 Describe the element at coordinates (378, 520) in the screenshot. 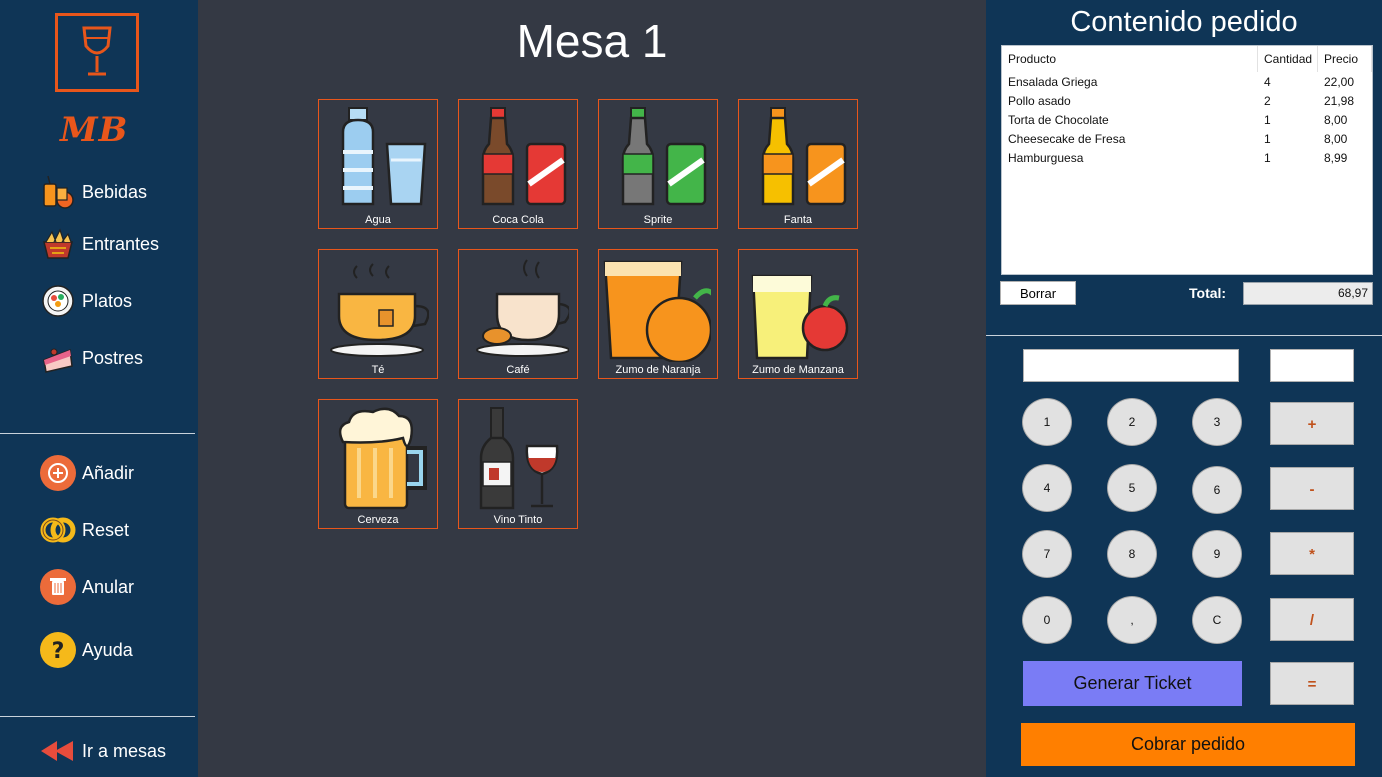

I see `product-label: Cerveza` at that location.